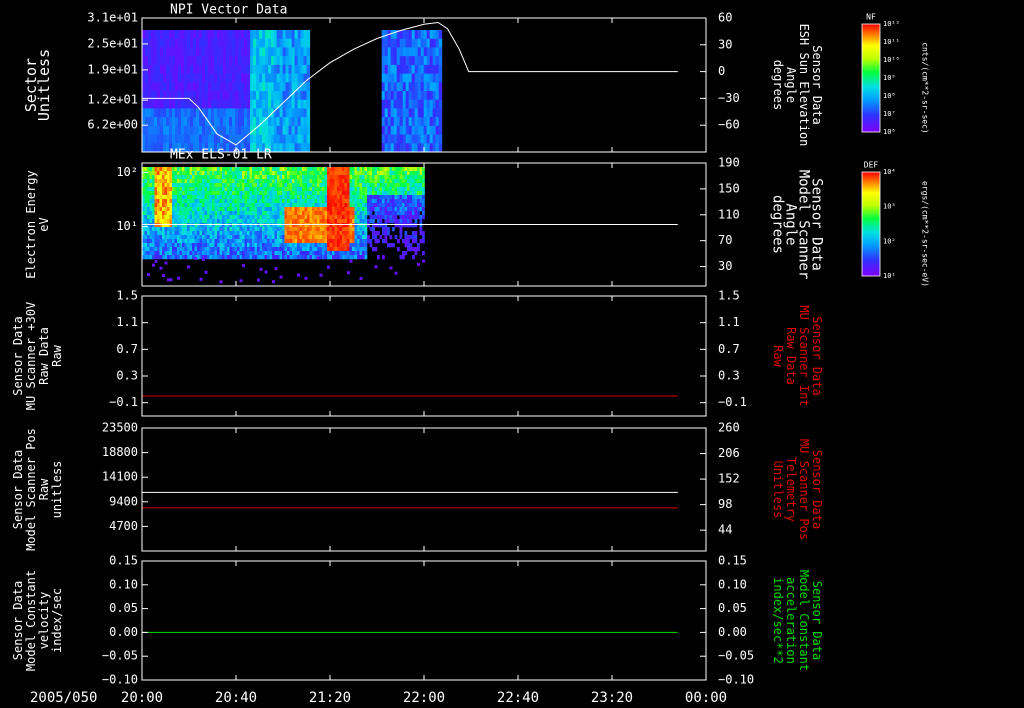 Image resolution: width=1024 pixels, height=708 pixels. I want to click on right-tick-label: 150, so click(729, 188).